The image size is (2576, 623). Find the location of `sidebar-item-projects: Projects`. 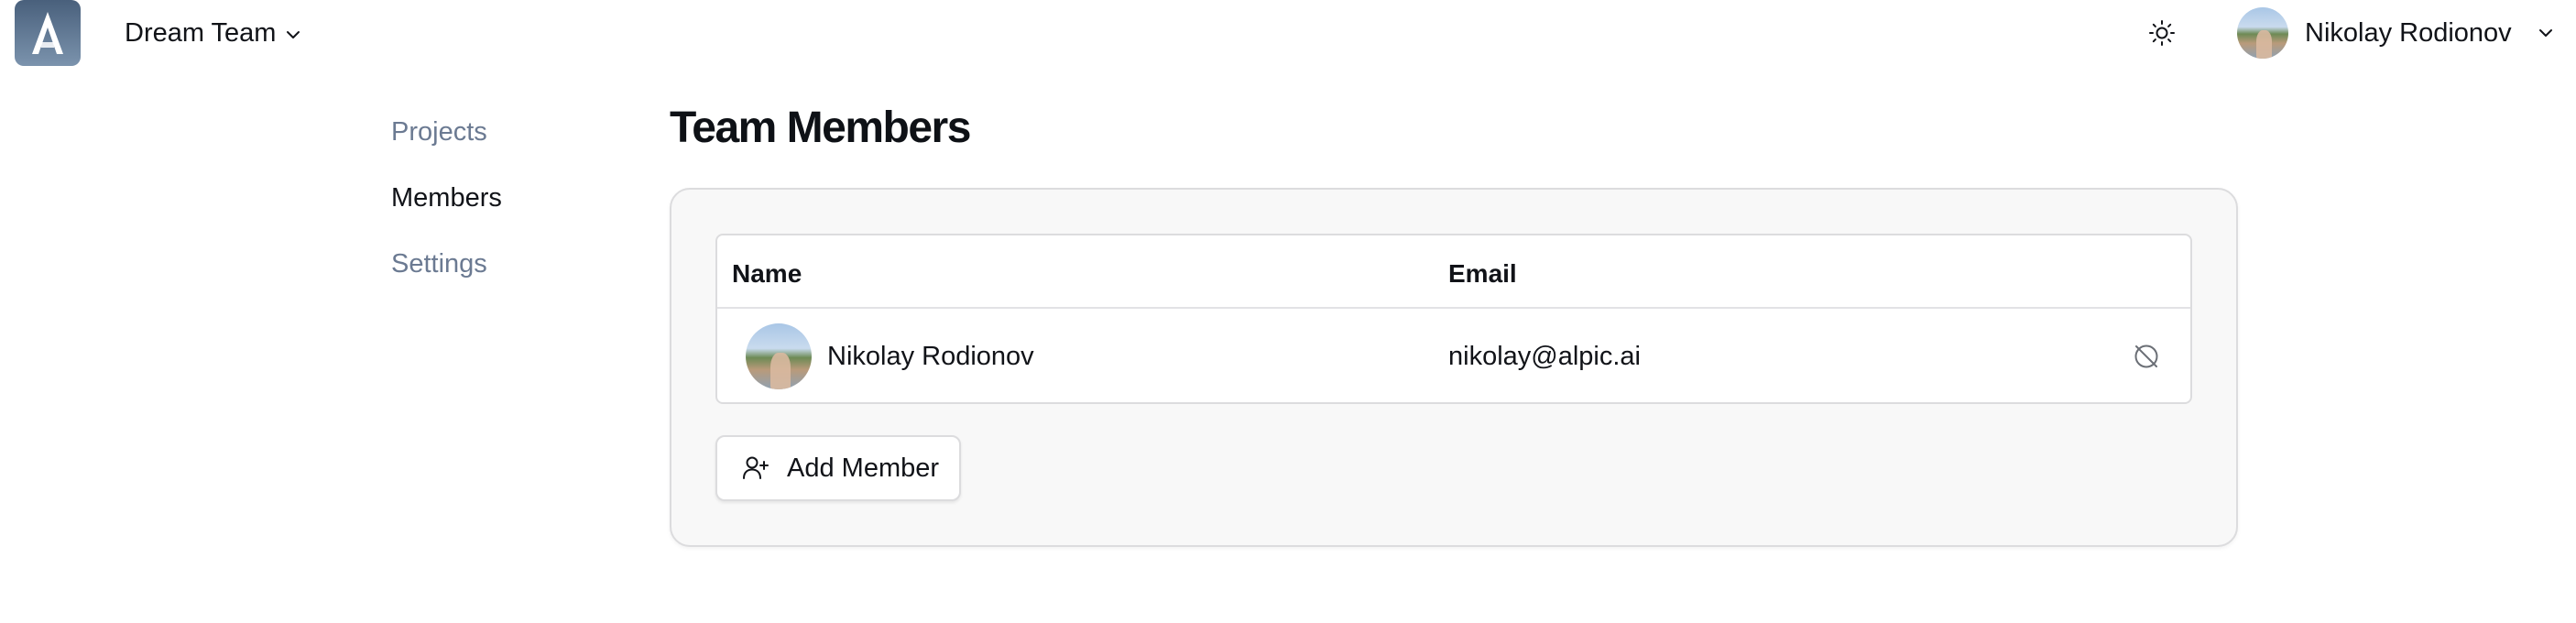

sidebar-item-projects: Projects is located at coordinates (447, 145).